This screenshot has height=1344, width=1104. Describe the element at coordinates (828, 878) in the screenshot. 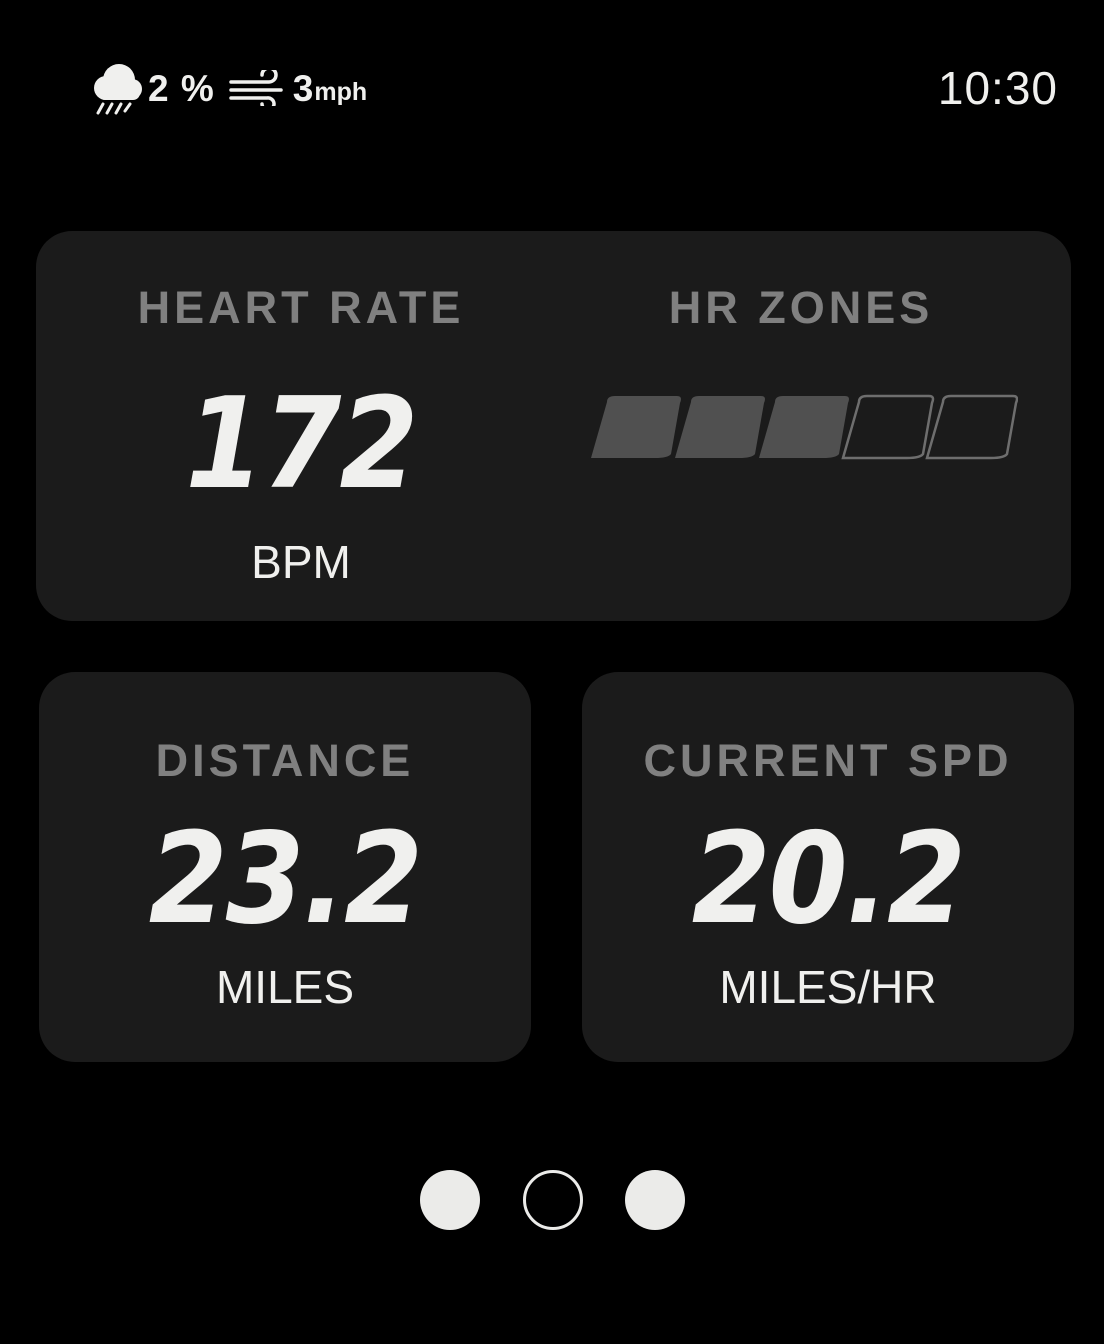

I see `current-speed-value: 20.2` at that location.